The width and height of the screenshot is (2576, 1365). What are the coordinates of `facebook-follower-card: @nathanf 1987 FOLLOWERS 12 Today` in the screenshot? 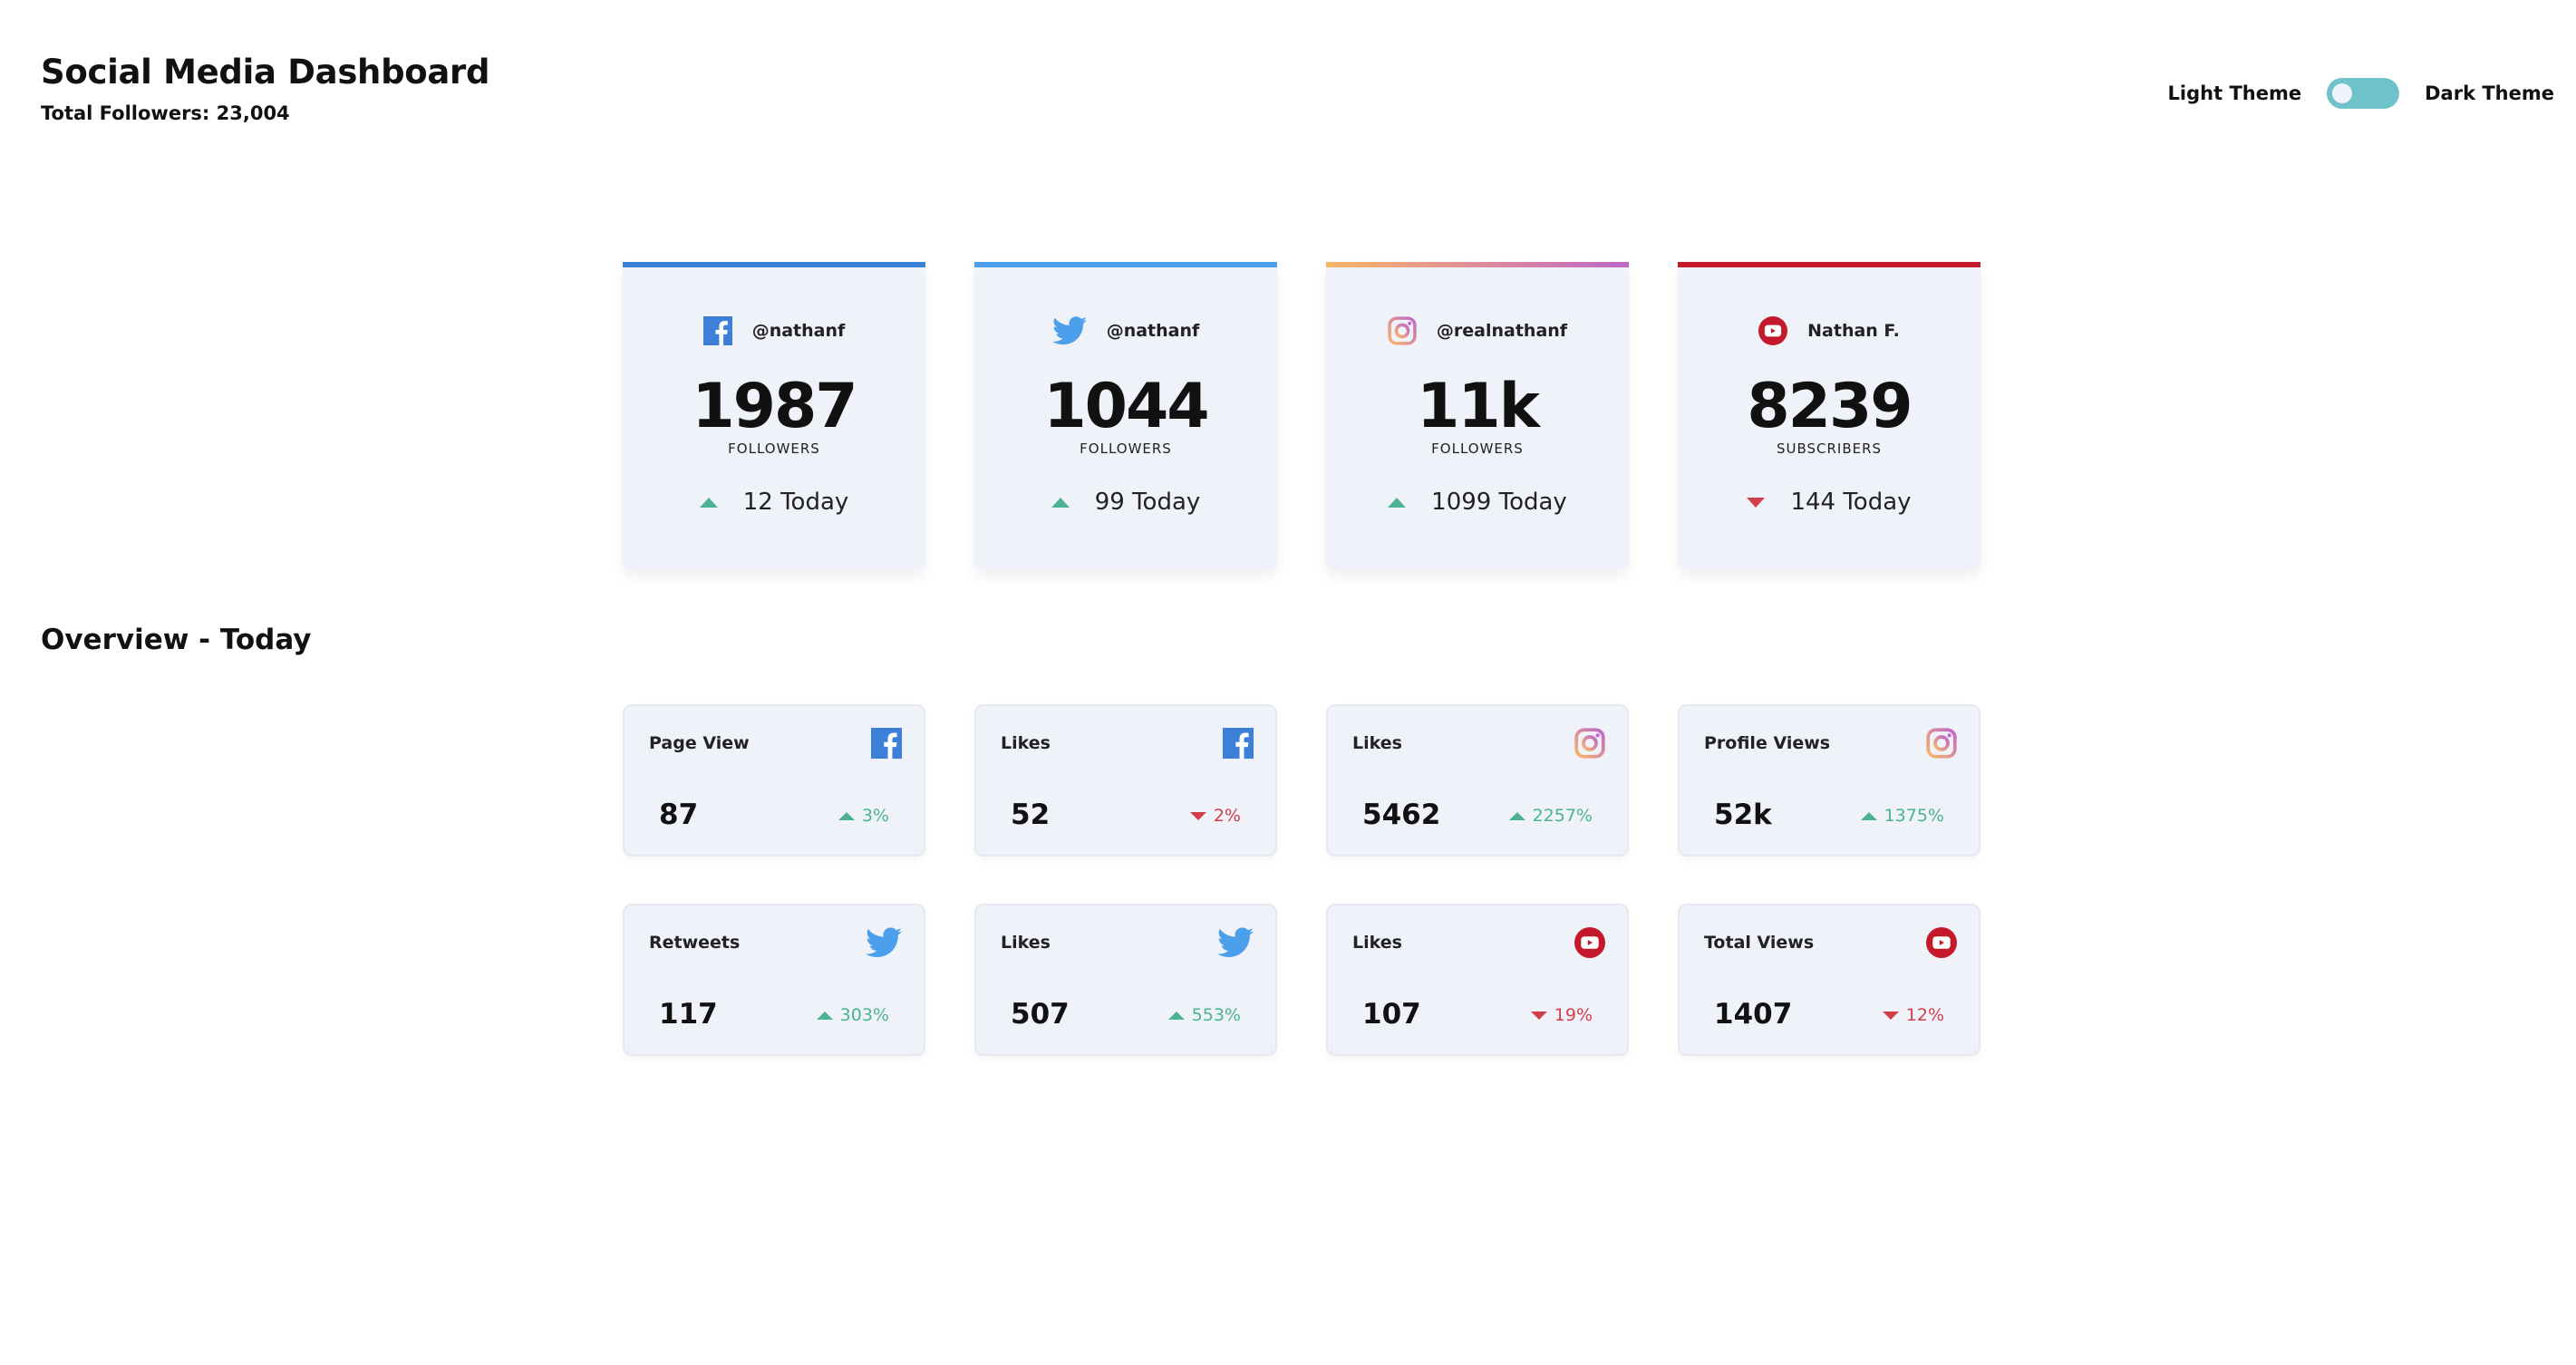 It's located at (774, 416).